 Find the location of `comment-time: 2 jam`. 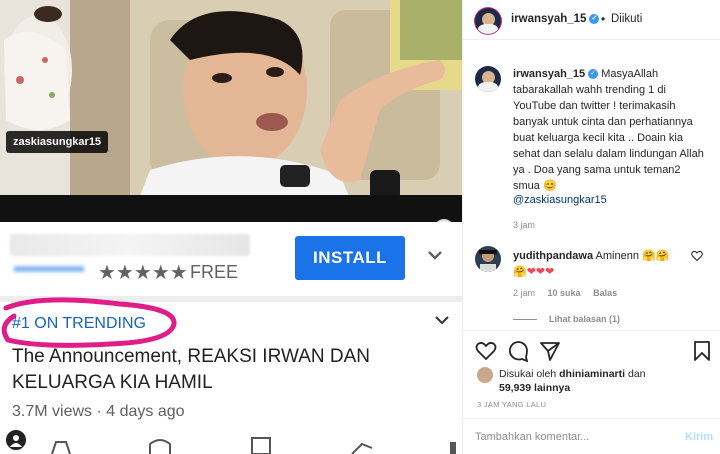

comment-time: 2 jam is located at coordinates (524, 293).